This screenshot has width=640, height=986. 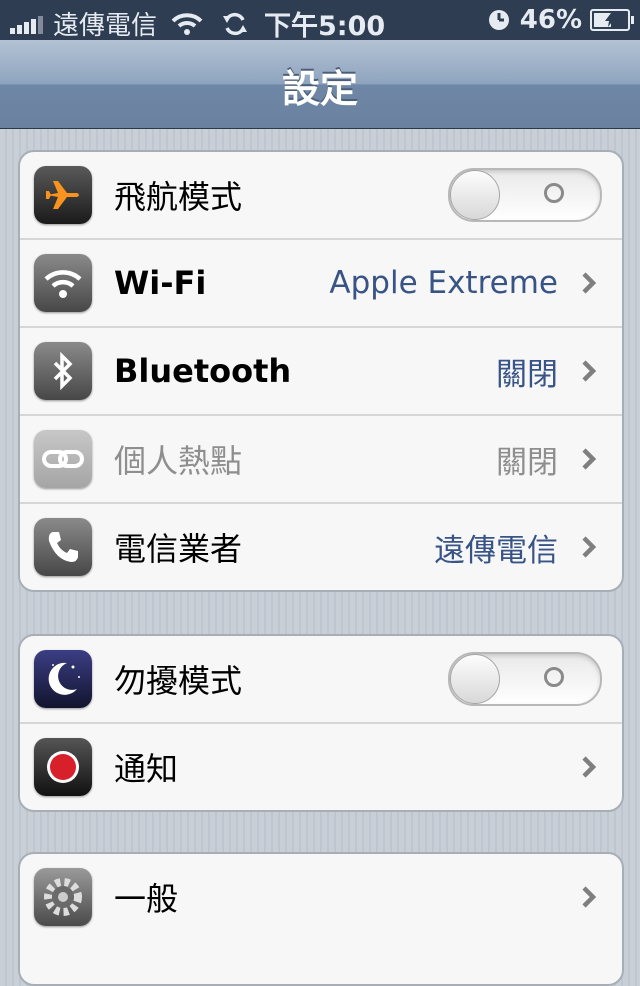 I want to click on row-personal-hotspot: 個人熱點 關閉, so click(x=321, y=460).